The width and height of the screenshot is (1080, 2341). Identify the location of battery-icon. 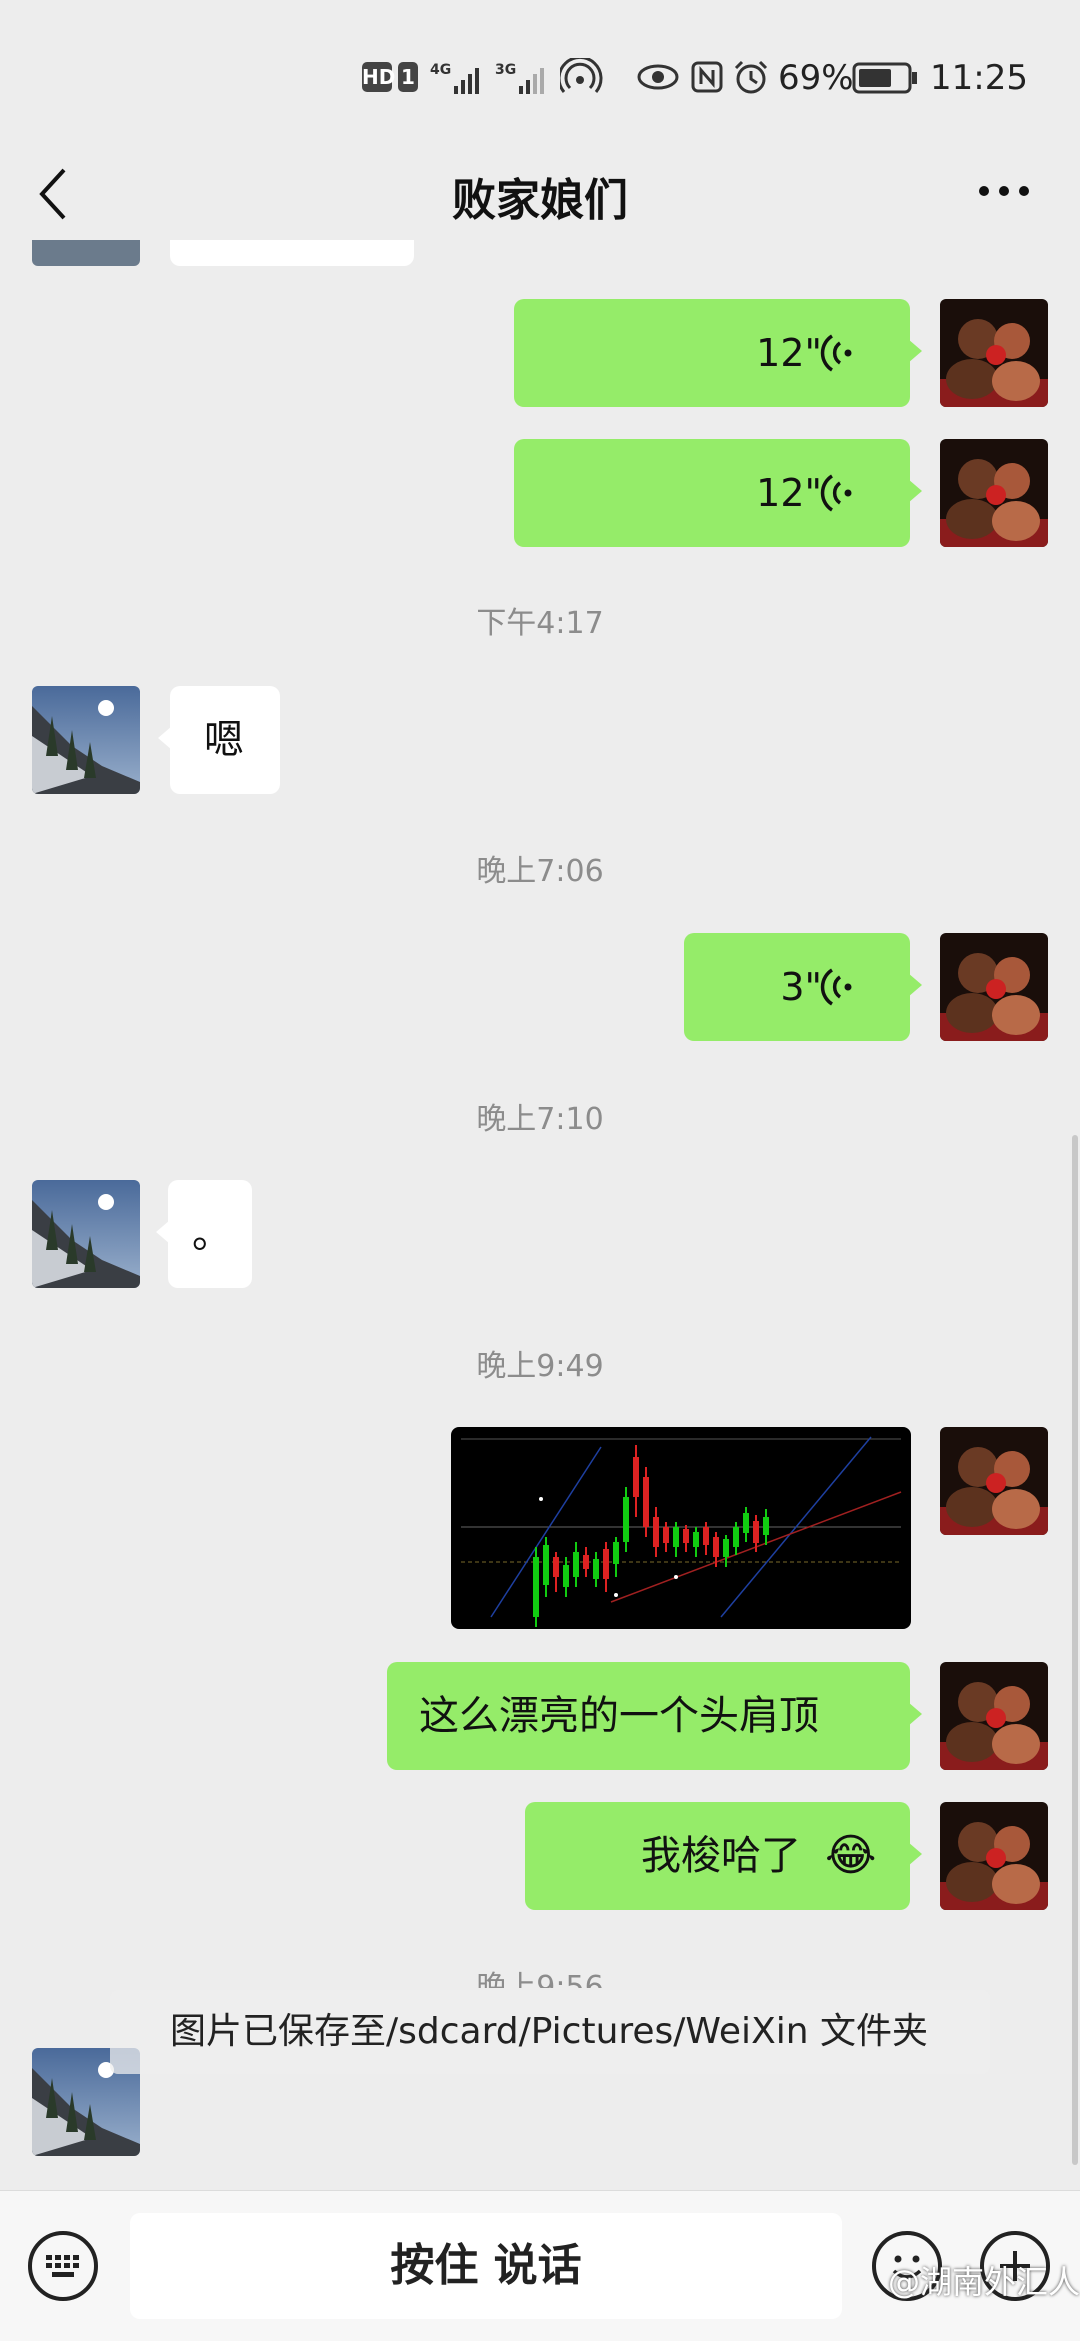
(884, 78).